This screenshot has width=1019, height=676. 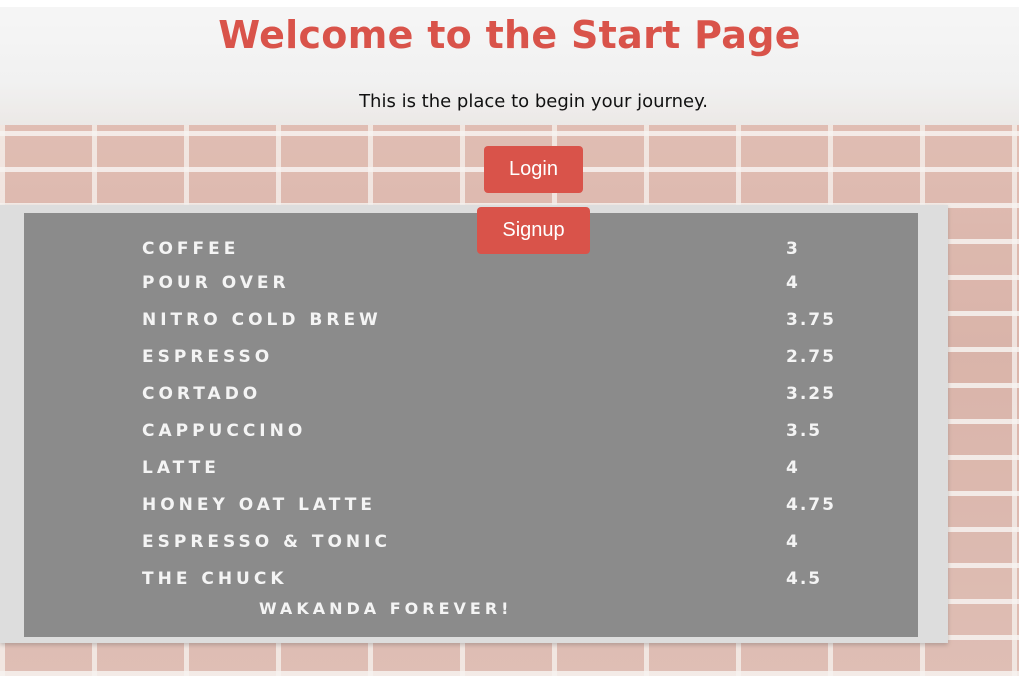 What do you see at coordinates (533, 169) in the screenshot?
I see `login-button: Login` at bounding box center [533, 169].